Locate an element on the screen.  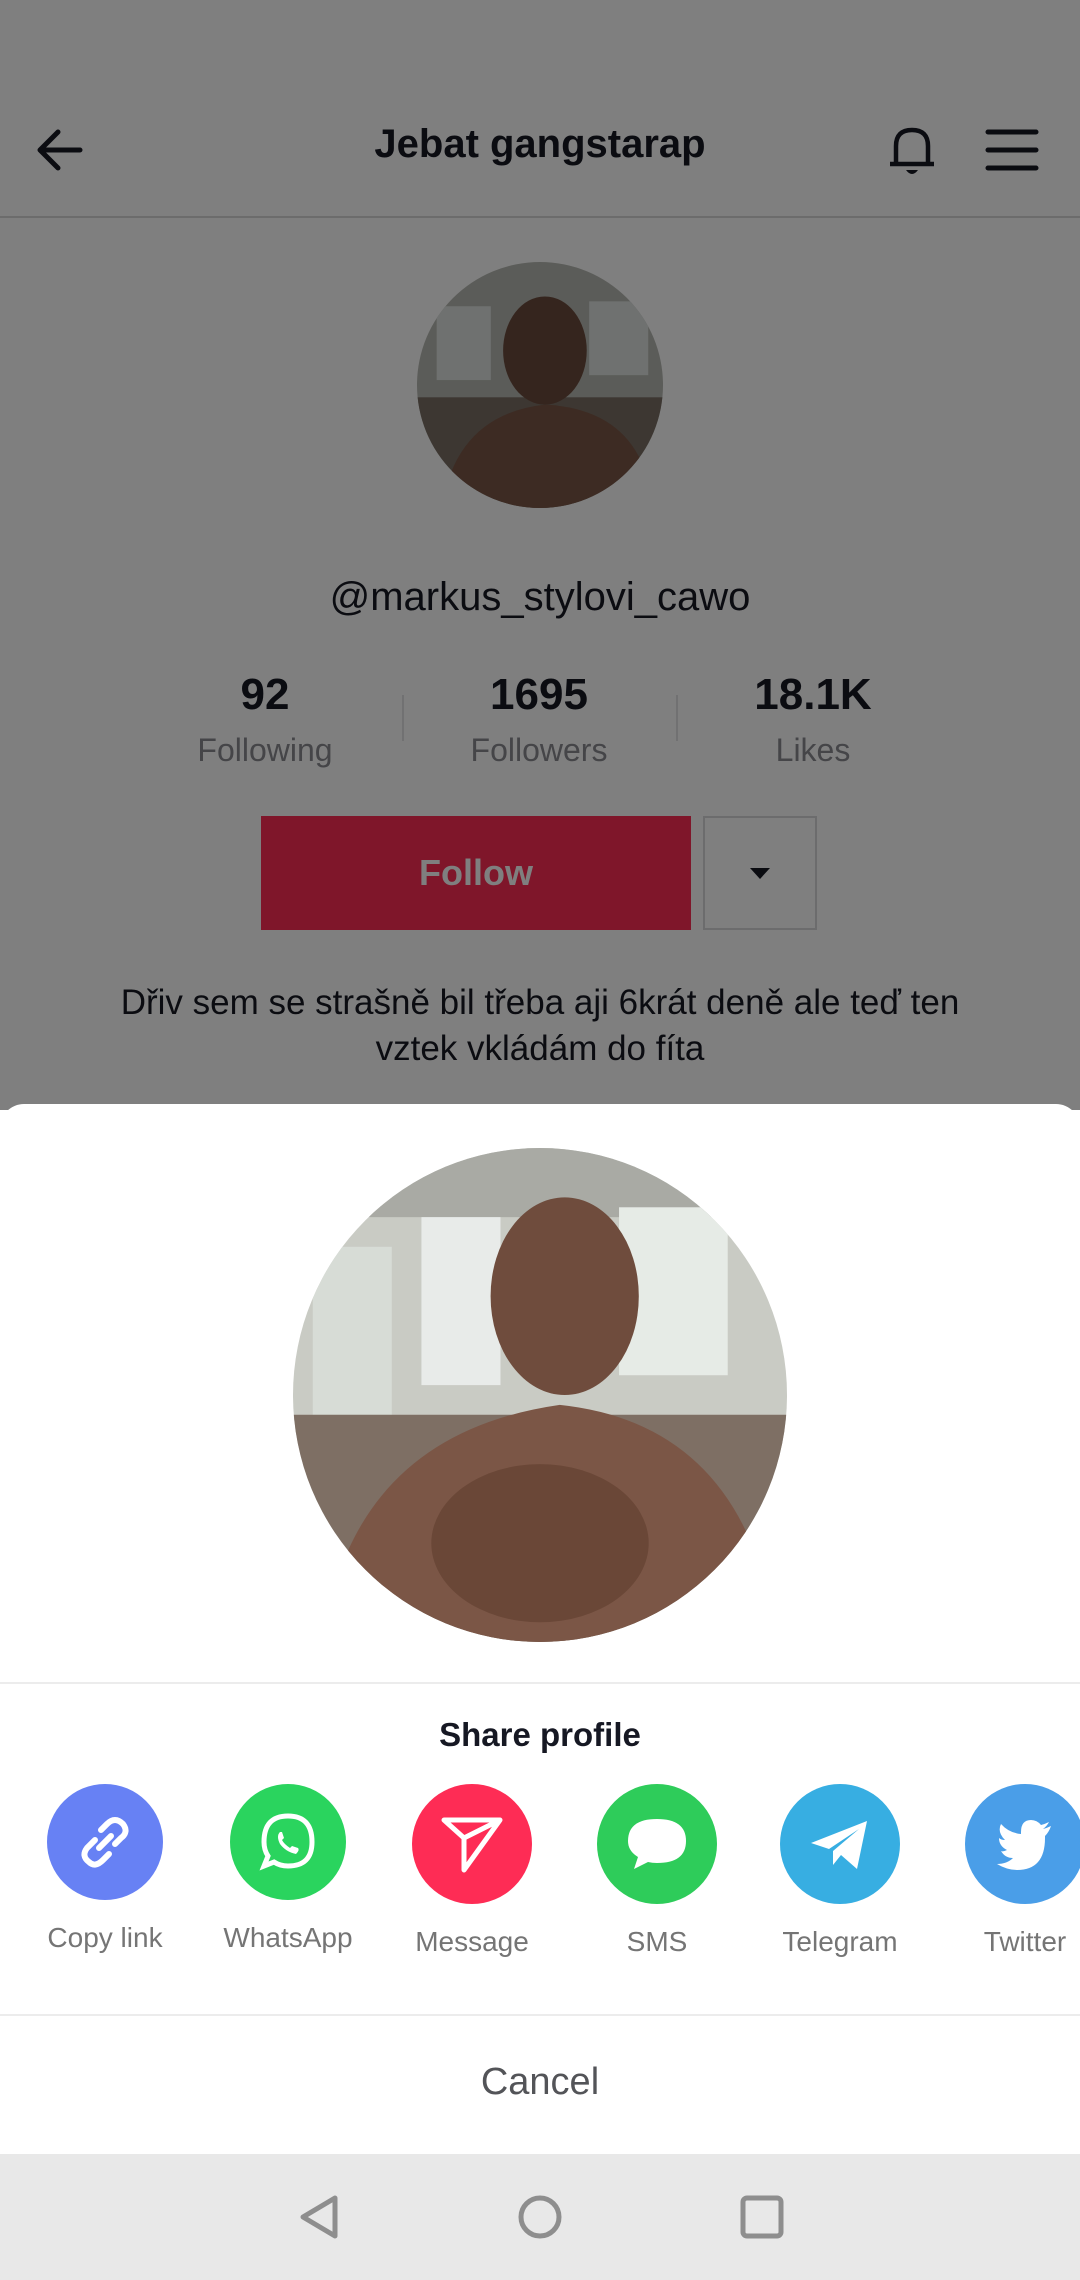
share-whatsapp: WhatsApp is located at coordinates (288, 1869).